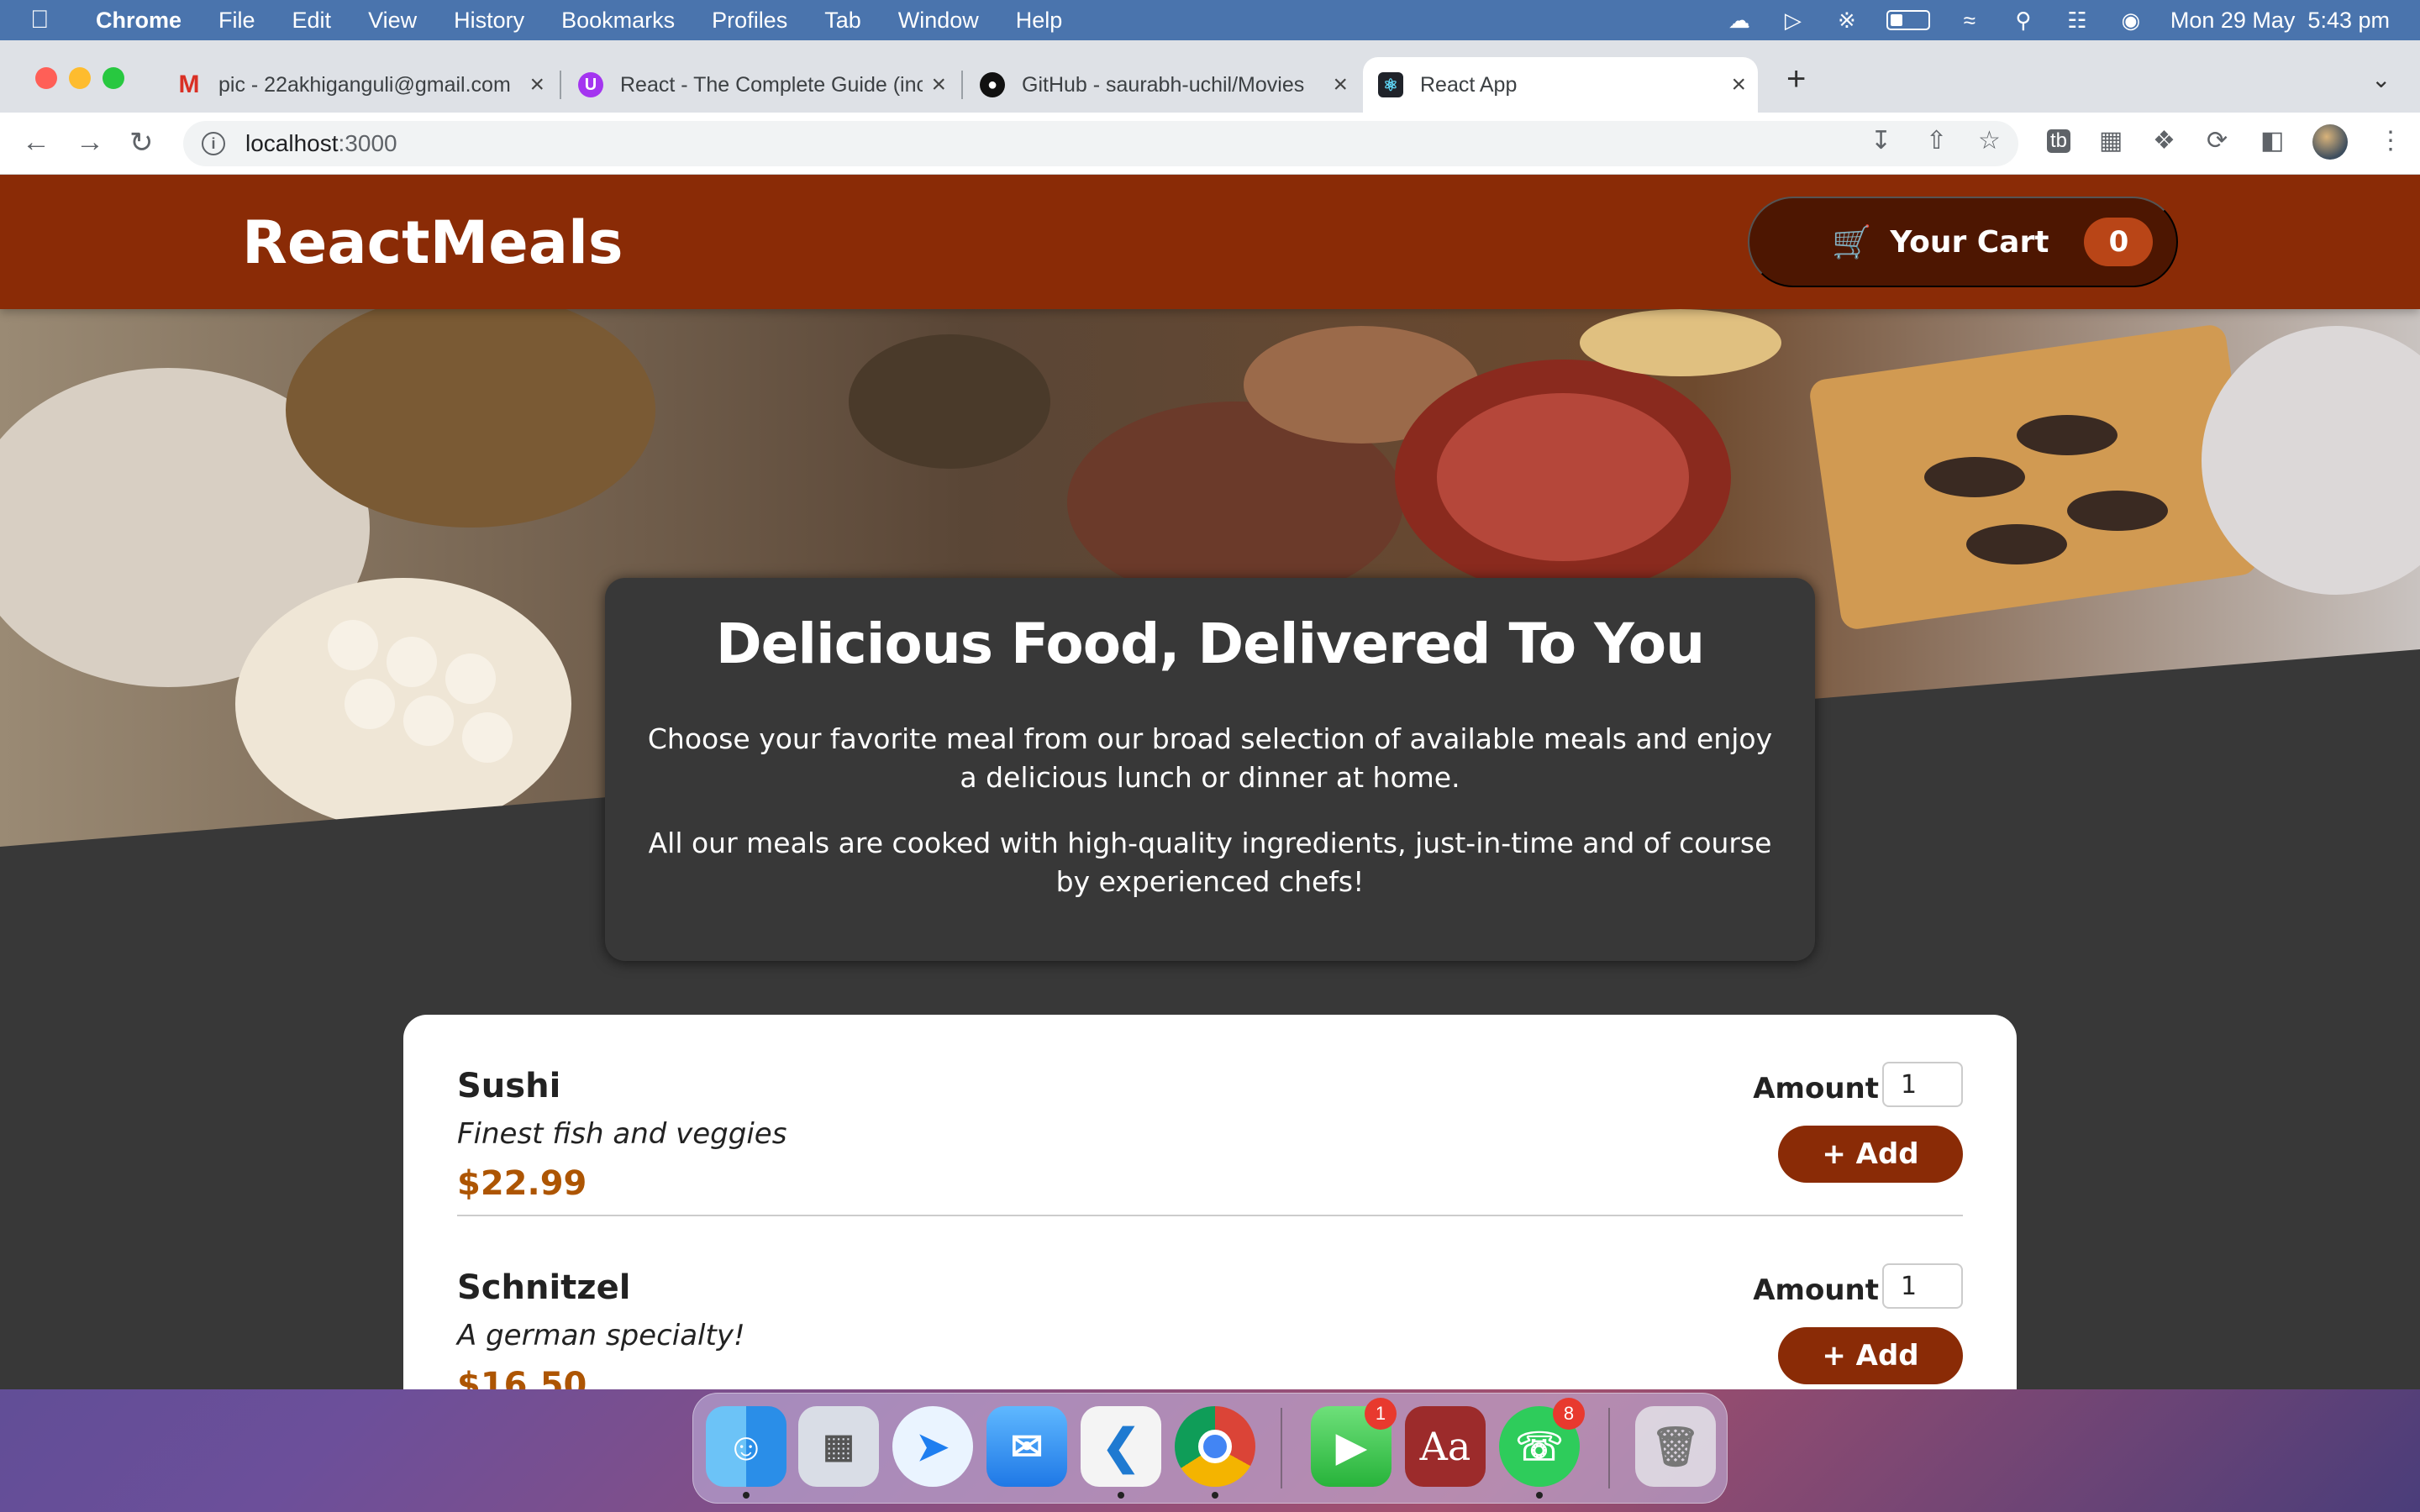  Describe the element at coordinates (1210, 644) in the screenshot. I see `summary-title: Delicious Food, Delivered To You` at that location.